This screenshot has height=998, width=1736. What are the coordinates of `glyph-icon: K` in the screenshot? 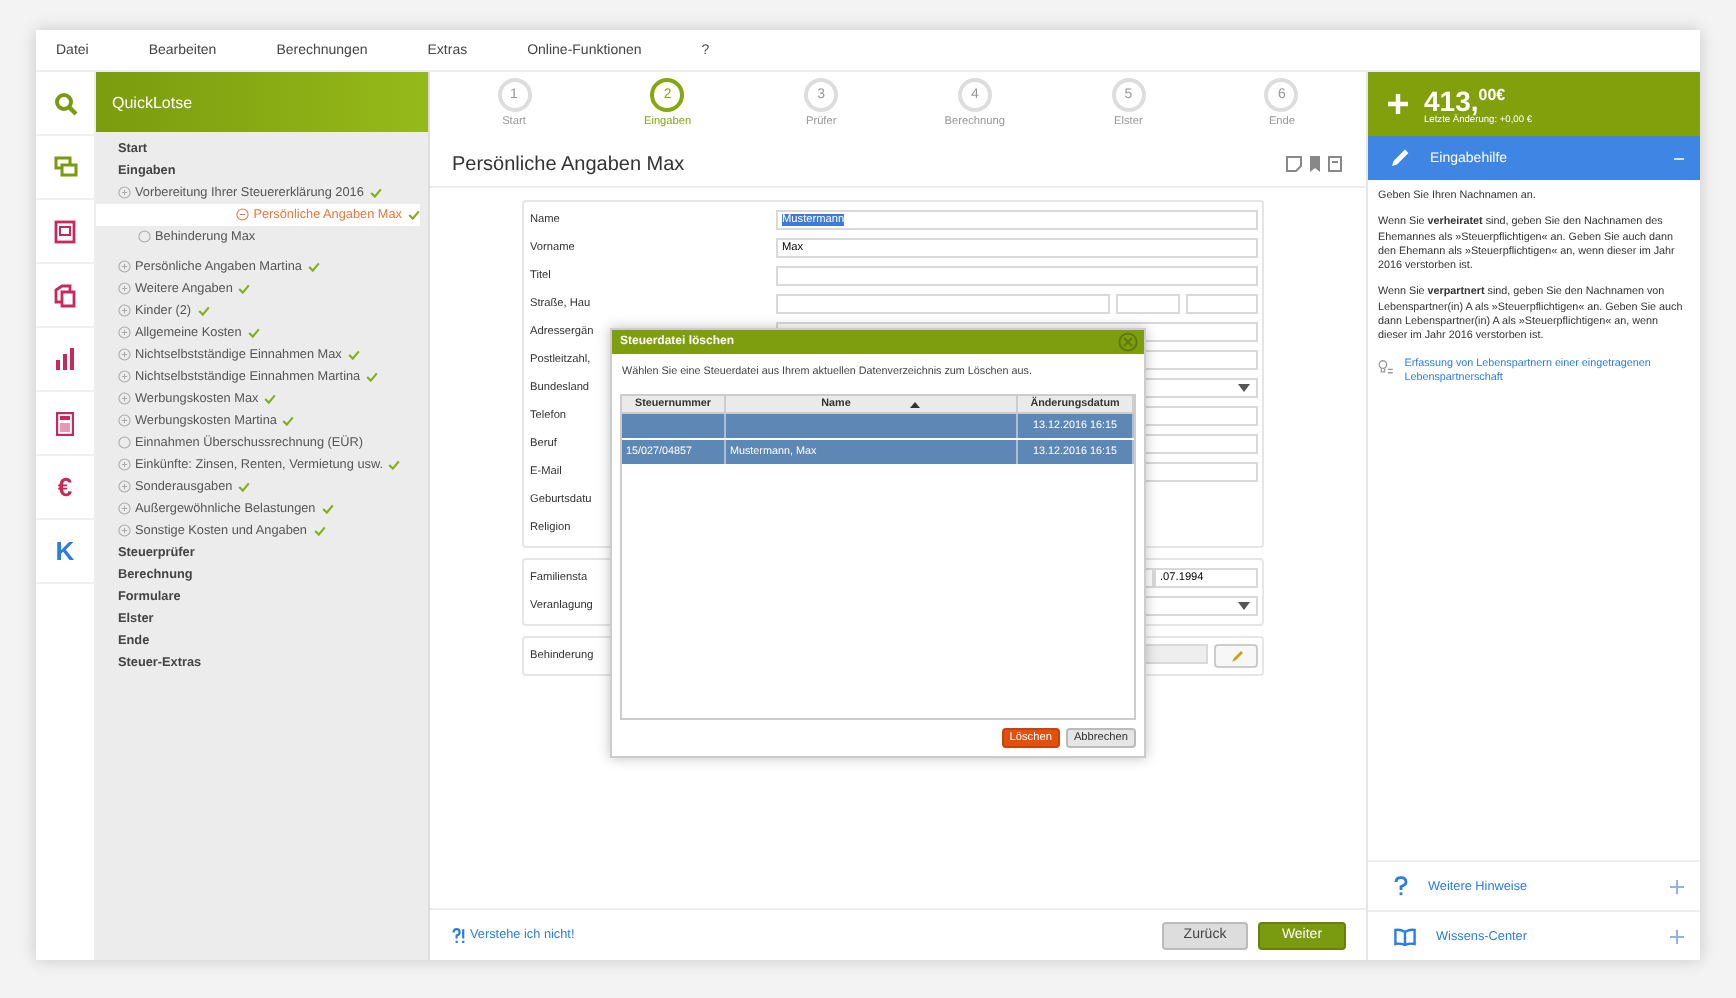 It's located at (65, 551).